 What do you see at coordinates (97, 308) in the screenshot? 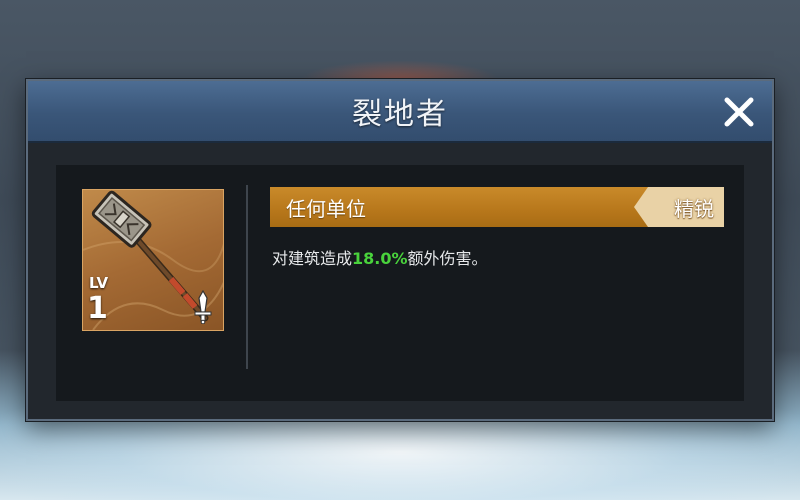
I see `level-value: 1` at bounding box center [97, 308].